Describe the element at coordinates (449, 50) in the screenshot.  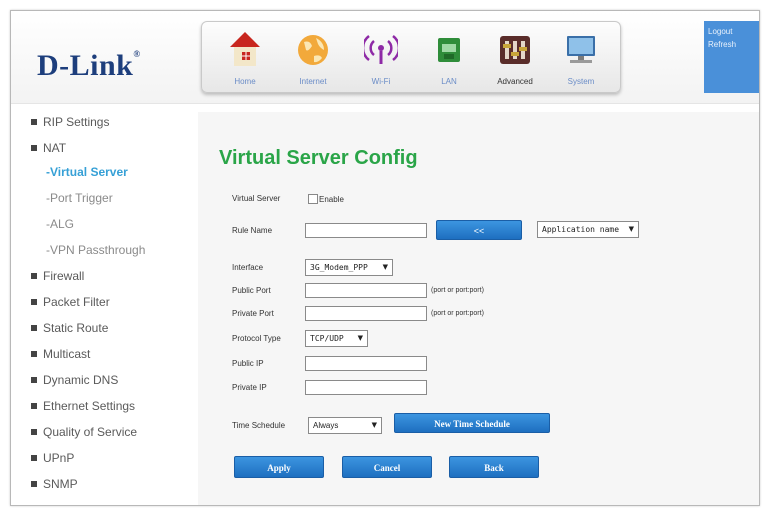
I see `lan-icon` at that location.